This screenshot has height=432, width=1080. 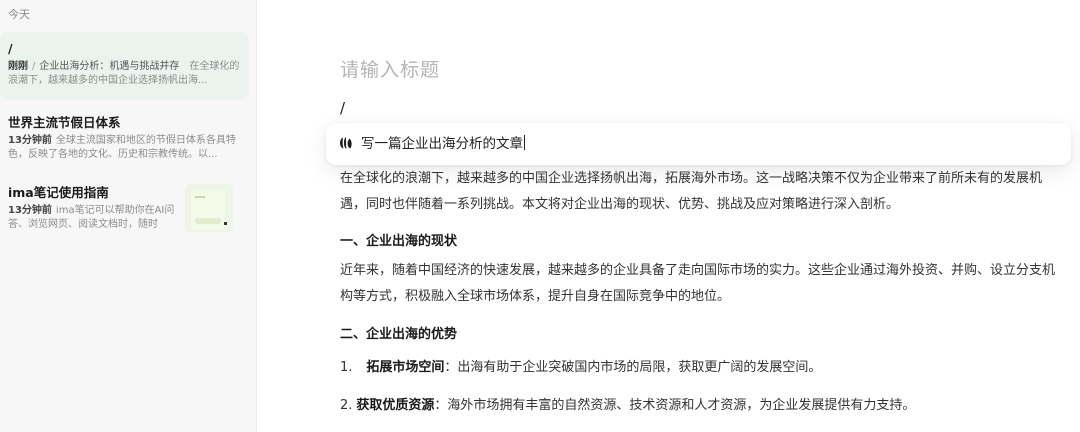 I want to click on list-item-label: 获取优质资源, so click(x=395, y=405).